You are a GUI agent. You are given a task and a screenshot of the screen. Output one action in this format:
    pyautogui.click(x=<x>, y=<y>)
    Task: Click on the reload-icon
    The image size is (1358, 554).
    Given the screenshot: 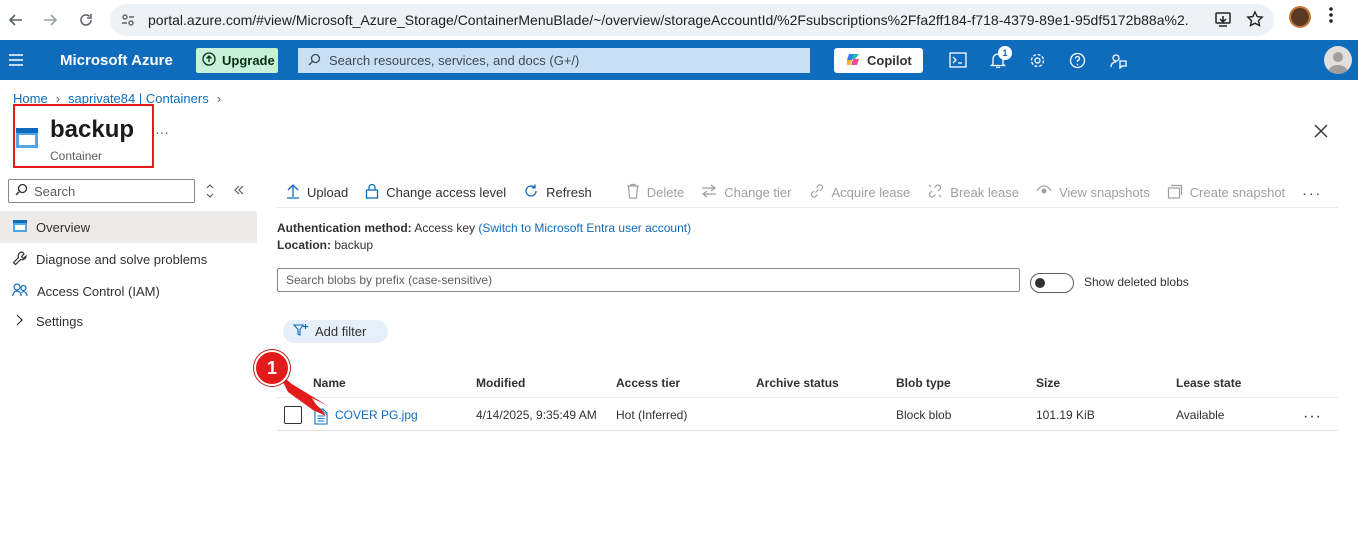 What is the action you would take?
    pyautogui.click(x=86, y=20)
    